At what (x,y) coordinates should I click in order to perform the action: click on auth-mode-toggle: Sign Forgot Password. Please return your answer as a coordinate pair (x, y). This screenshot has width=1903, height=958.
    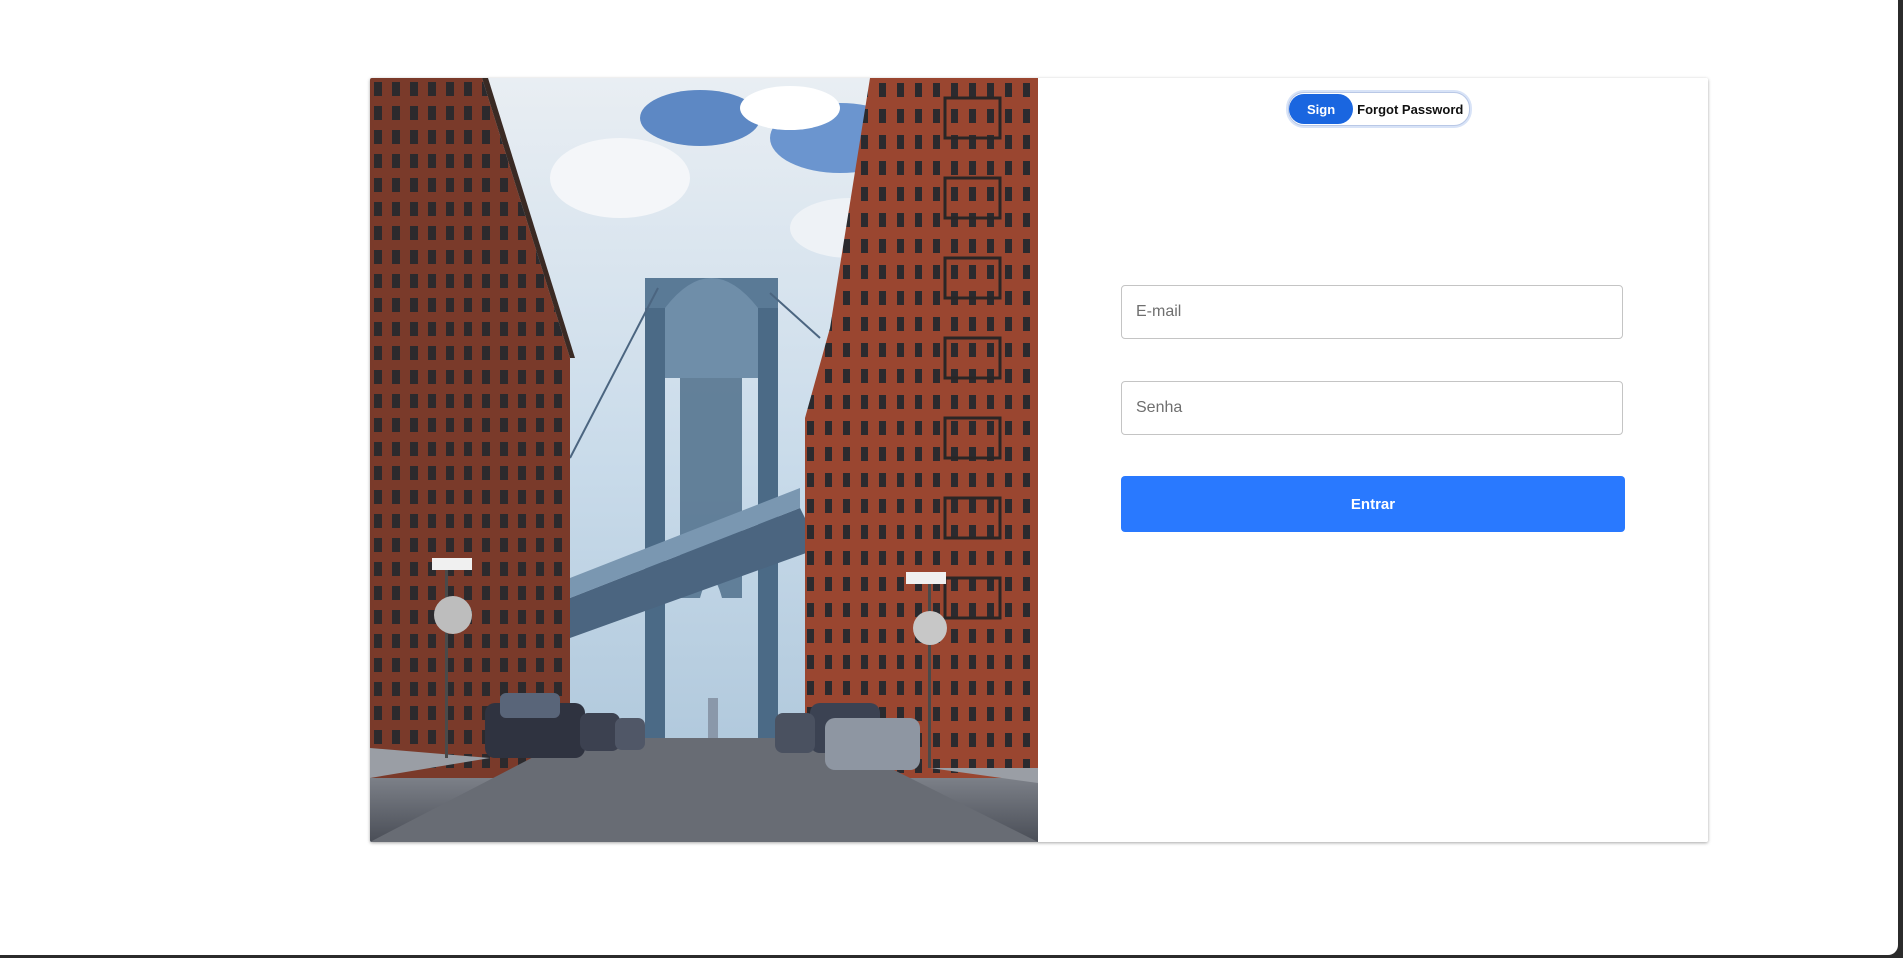
    Looking at the image, I should click on (1379, 109).